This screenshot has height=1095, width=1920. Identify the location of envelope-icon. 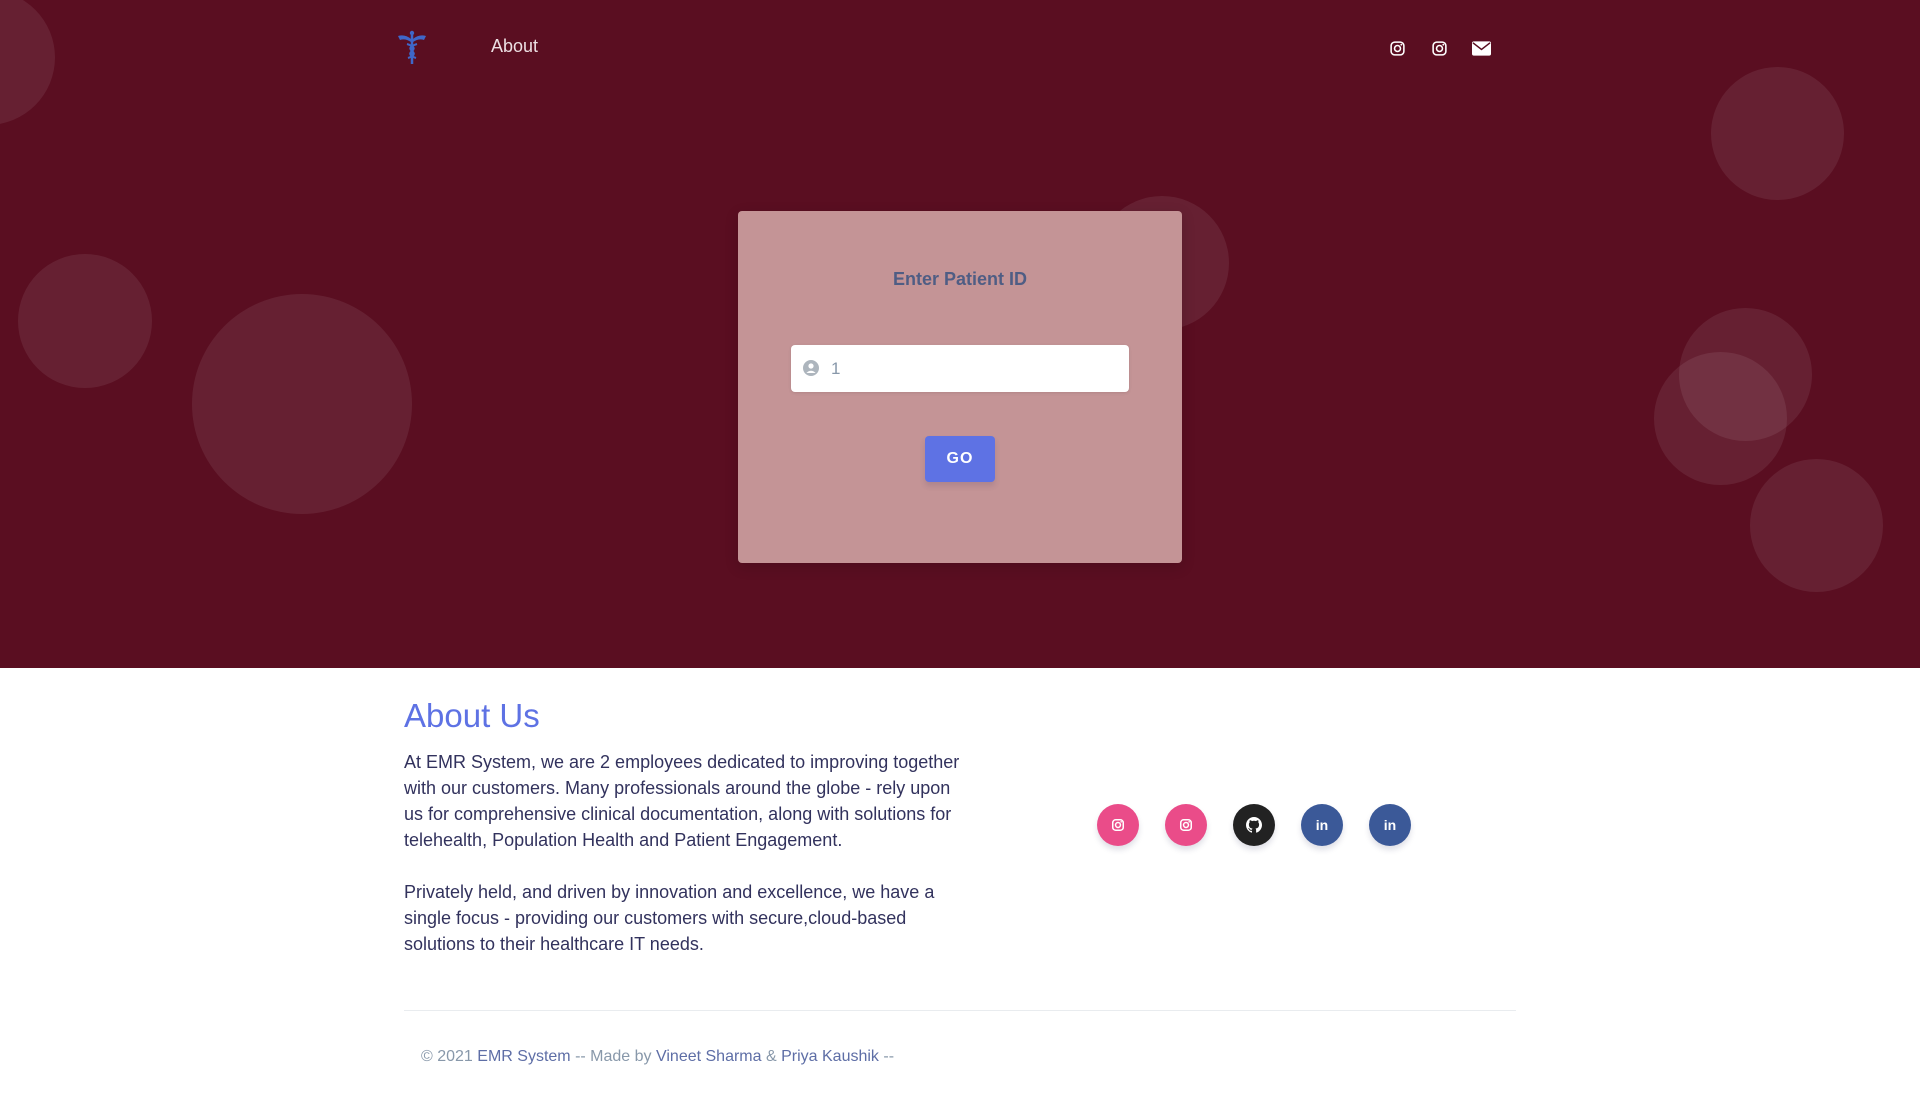
(1481, 48).